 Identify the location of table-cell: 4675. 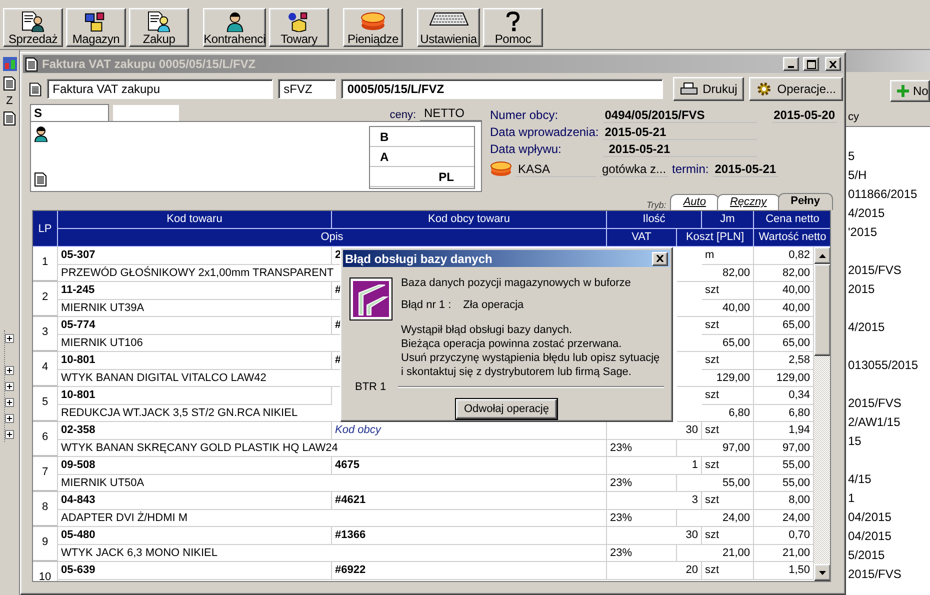
(469, 465).